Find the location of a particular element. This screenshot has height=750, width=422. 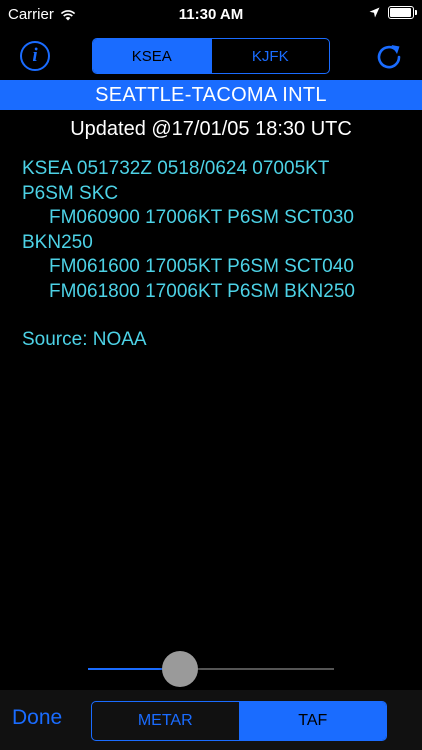

tab-taf: TAF is located at coordinates (312, 721).